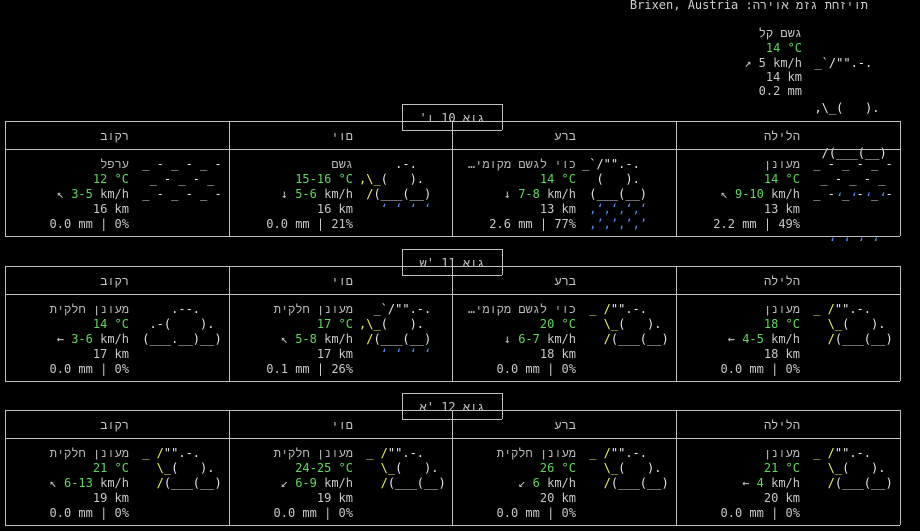 Image resolution: width=920 pixels, height=531 pixels. I want to click on cell-wind: ↙ 6-9 km/h, so click(291, 483).